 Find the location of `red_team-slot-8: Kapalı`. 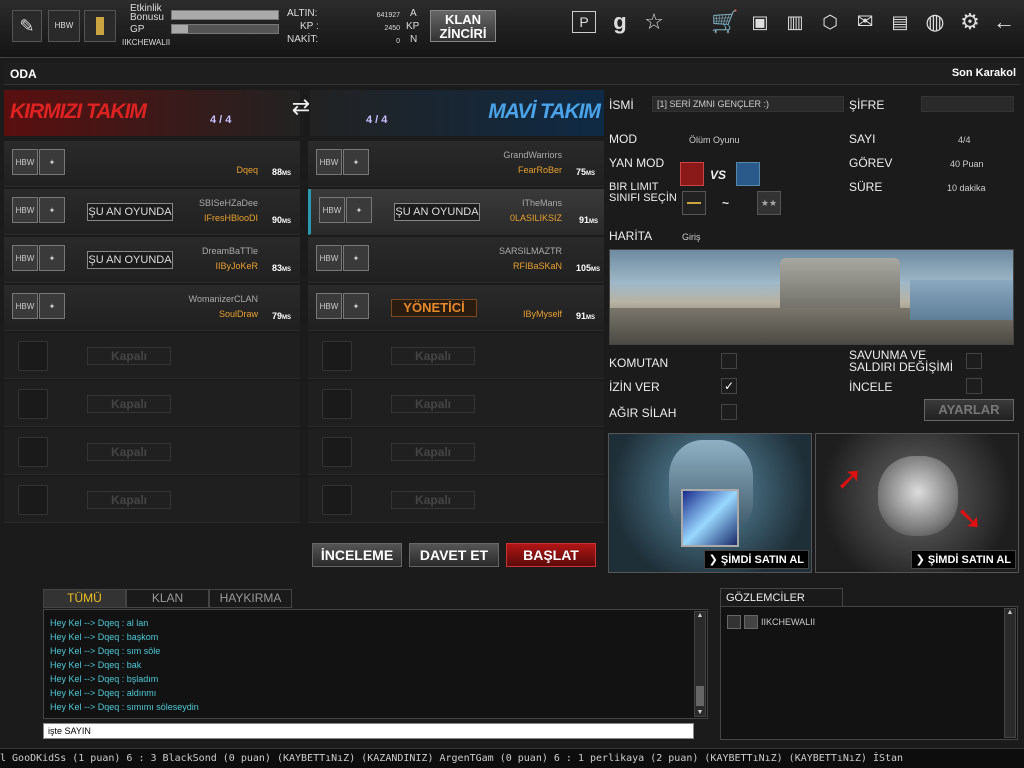

red_team-slot-8: Kapalı is located at coordinates (152, 500).